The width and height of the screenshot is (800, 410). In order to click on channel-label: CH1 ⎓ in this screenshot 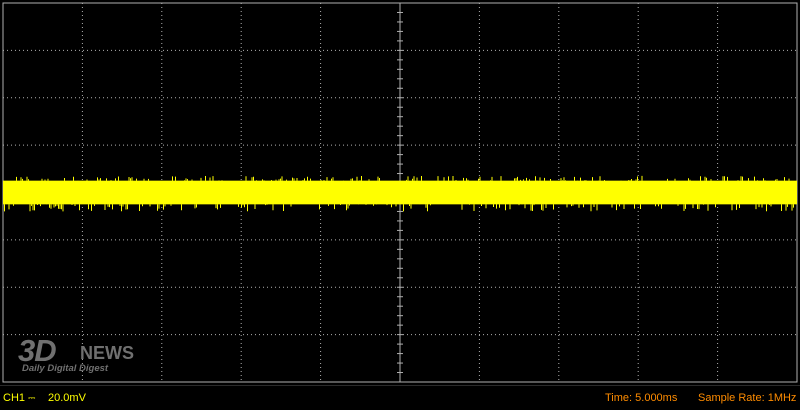, I will do `click(19, 398)`.